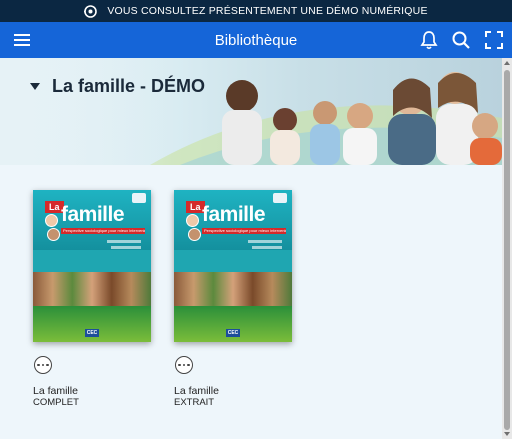  Describe the element at coordinates (91, 11) in the screenshot. I see `eye-icon` at that location.